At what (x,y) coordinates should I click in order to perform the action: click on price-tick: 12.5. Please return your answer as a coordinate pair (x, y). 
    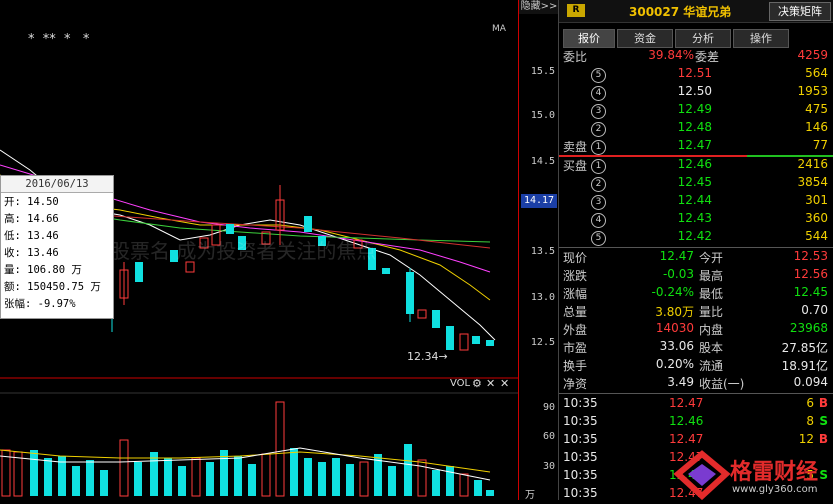
    Looking at the image, I should click on (542, 342).